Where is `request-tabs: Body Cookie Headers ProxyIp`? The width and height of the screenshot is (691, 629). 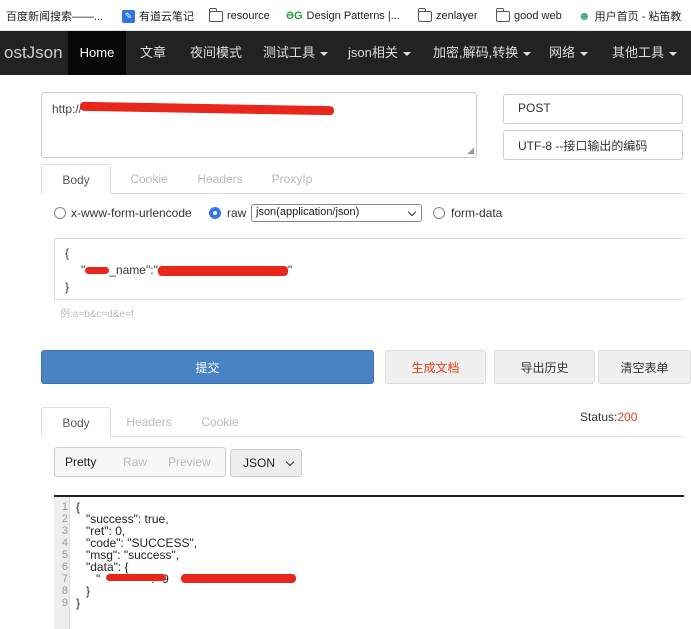 request-tabs: Body Cookie Headers ProxyIp is located at coordinates (362, 179).